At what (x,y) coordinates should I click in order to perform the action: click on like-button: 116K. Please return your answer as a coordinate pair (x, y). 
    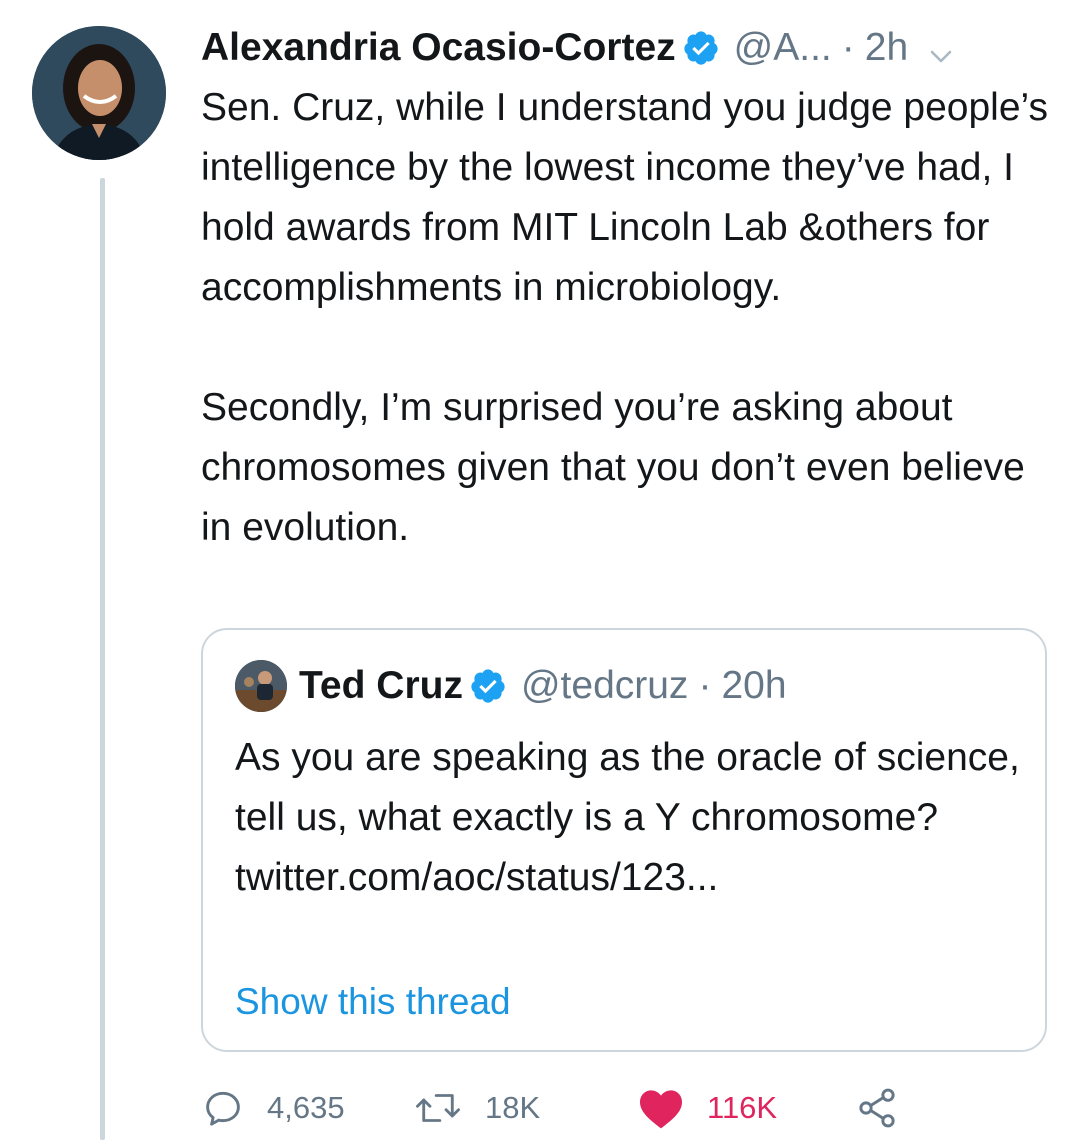
    Looking at the image, I should click on (707, 1108).